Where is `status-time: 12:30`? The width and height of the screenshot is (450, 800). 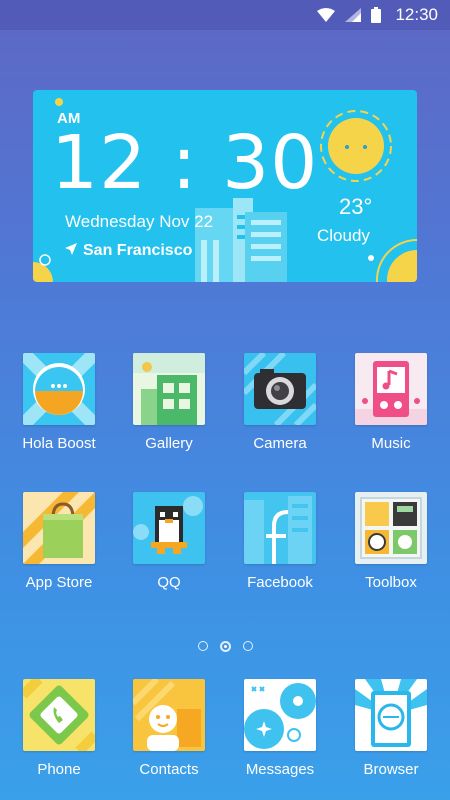 status-time: 12:30 is located at coordinates (416, 14).